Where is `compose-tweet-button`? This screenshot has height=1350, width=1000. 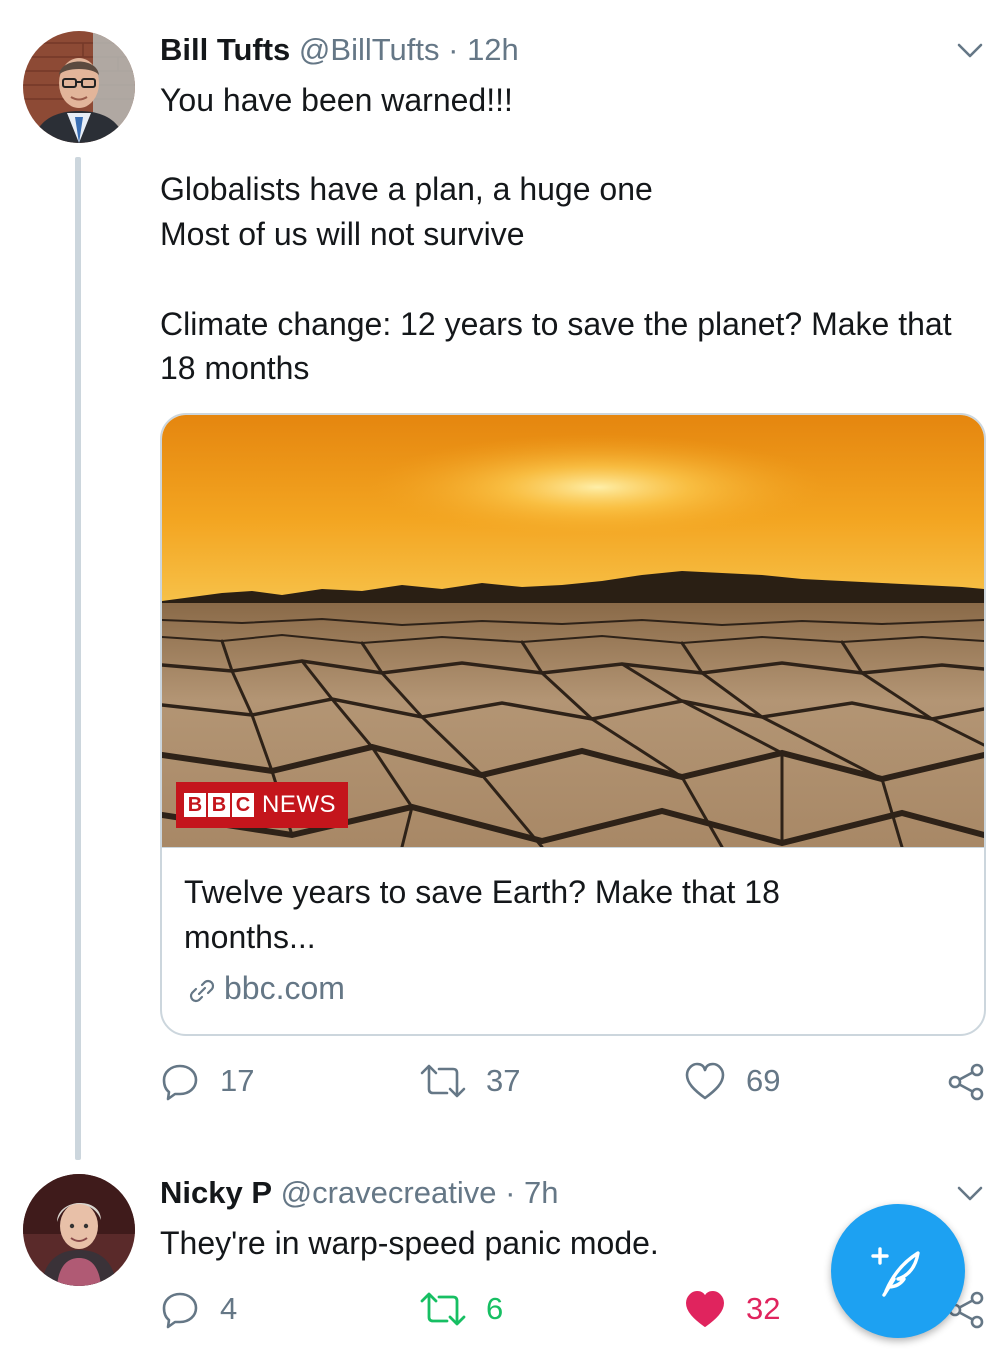
compose-tweet-button is located at coordinates (898, 1271).